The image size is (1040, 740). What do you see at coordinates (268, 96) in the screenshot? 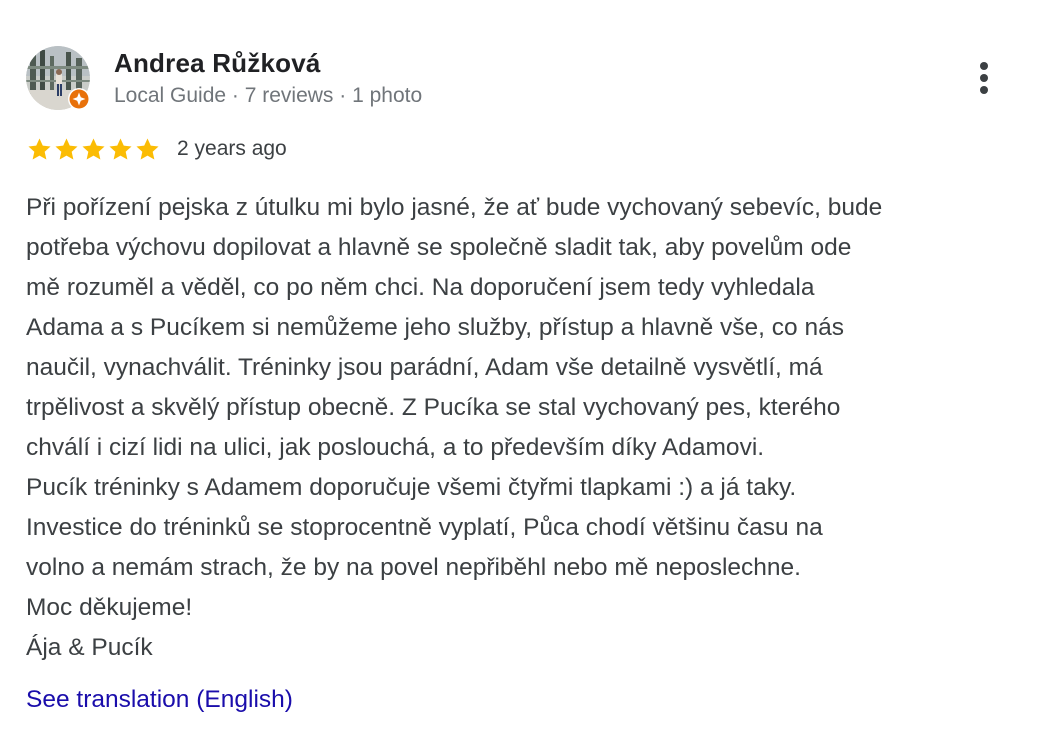
I see `author-meta: Local Guide · 7 reviews · 1 photo` at bounding box center [268, 96].